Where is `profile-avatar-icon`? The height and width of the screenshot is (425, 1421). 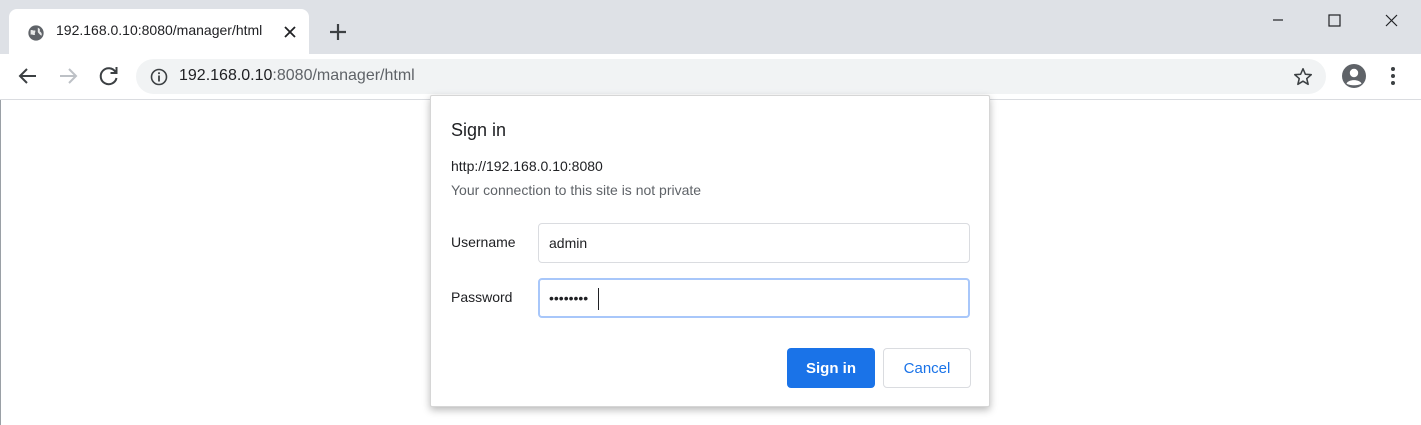 profile-avatar-icon is located at coordinates (1354, 76).